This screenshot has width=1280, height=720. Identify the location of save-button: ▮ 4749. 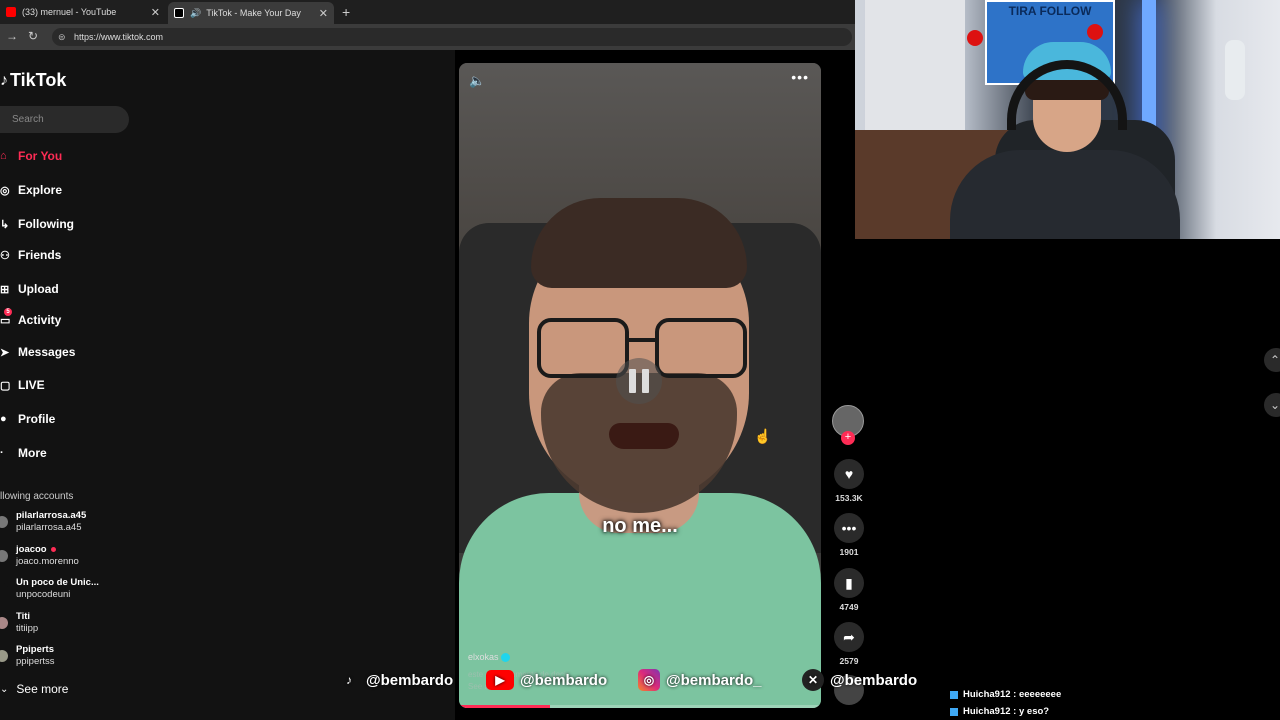
(849, 590).